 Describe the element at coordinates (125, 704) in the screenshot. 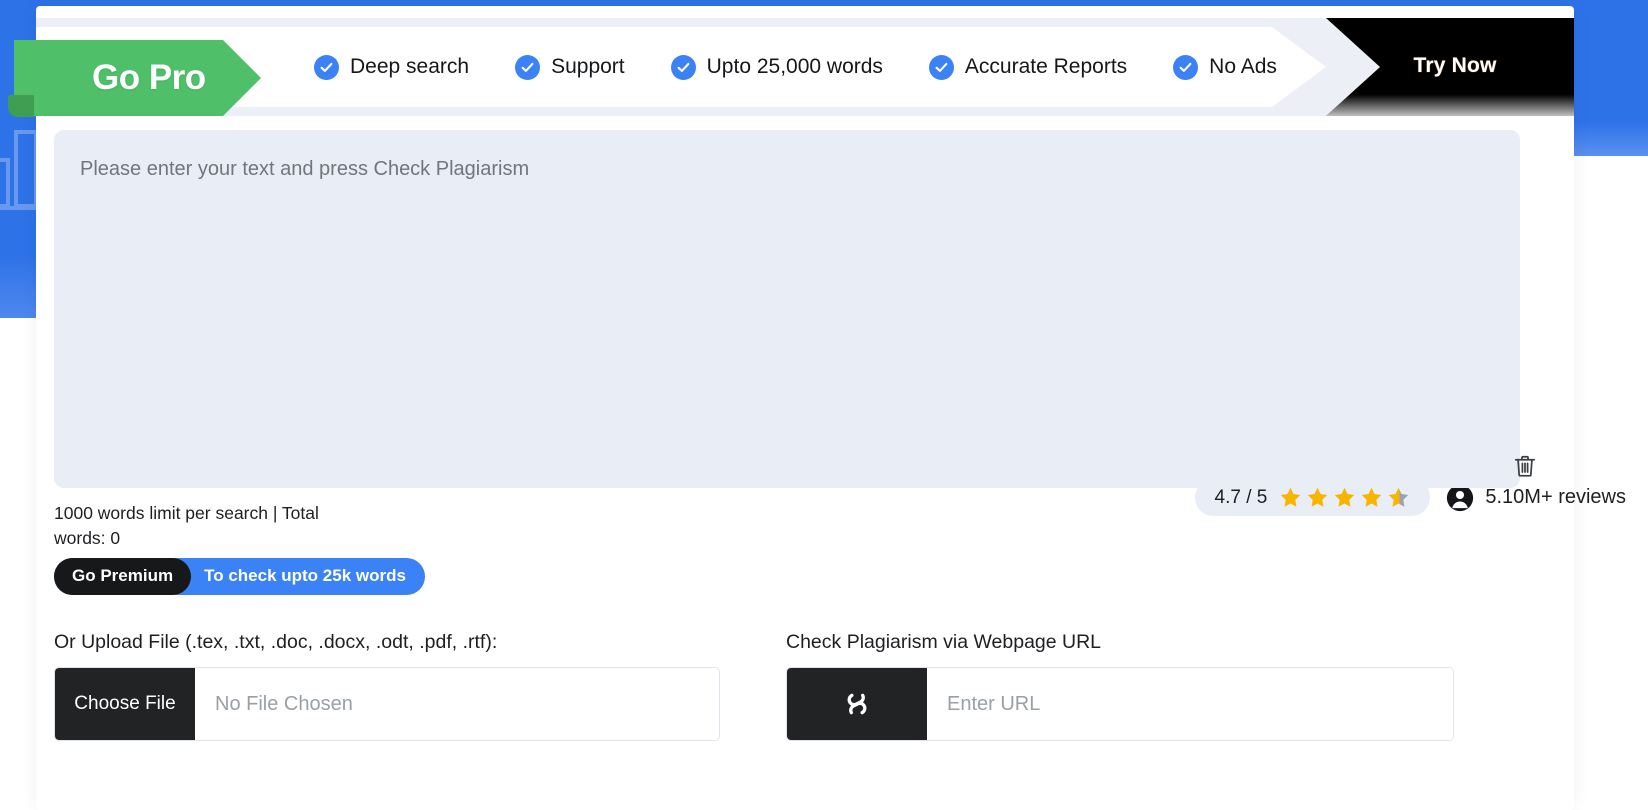

I see `choose-file-button: Choose File` at that location.